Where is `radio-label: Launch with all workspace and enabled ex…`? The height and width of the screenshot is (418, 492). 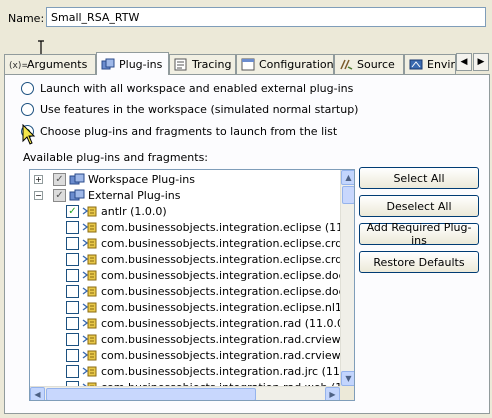 radio-label: Launch with all workspace and enabled ex… is located at coordinates (197, 88).